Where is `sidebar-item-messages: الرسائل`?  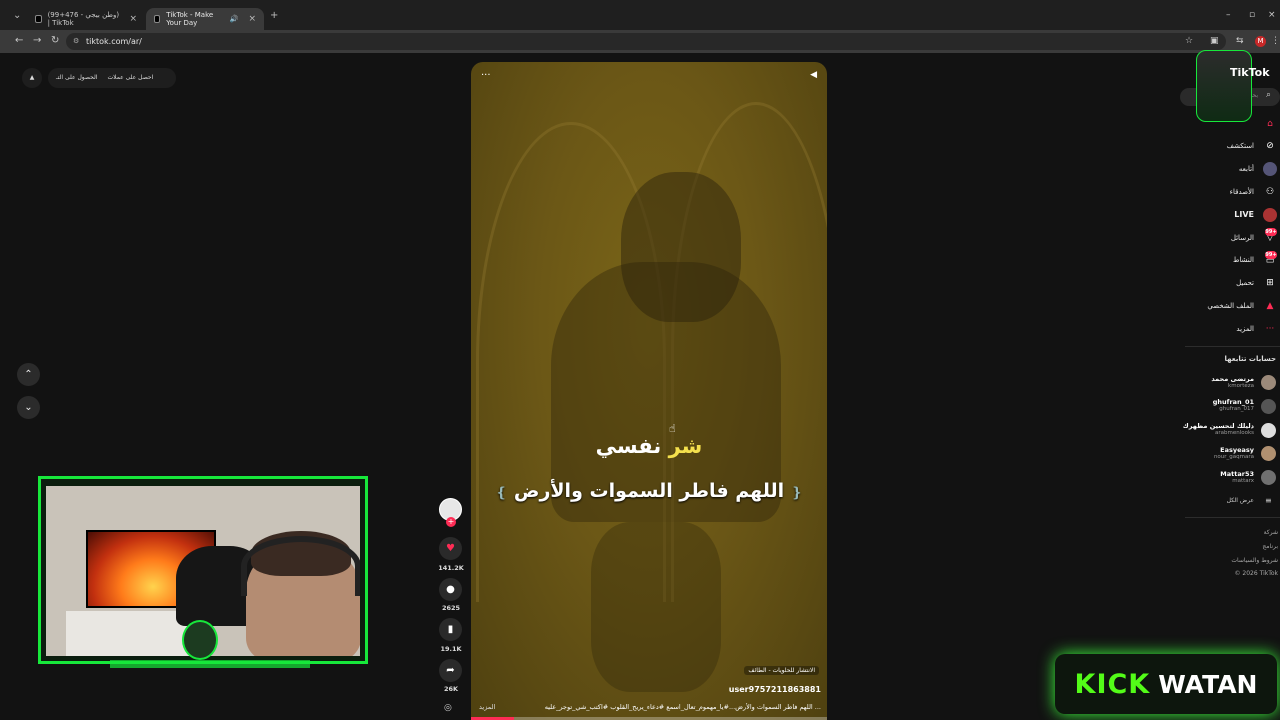
sidebar-item-messages: الرسائل is located at coordinates (1242, 238).